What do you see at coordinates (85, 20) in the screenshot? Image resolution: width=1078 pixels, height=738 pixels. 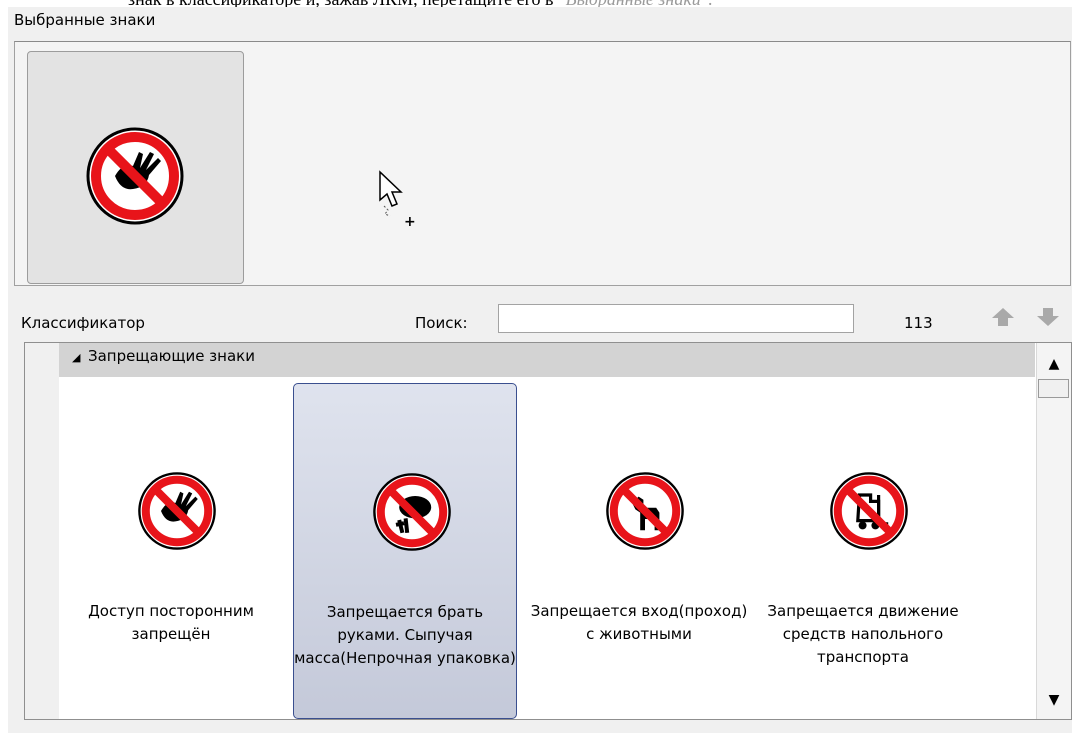 I see `selected-signs-label: Выбранные знаки` at bounding box center [85, 20].